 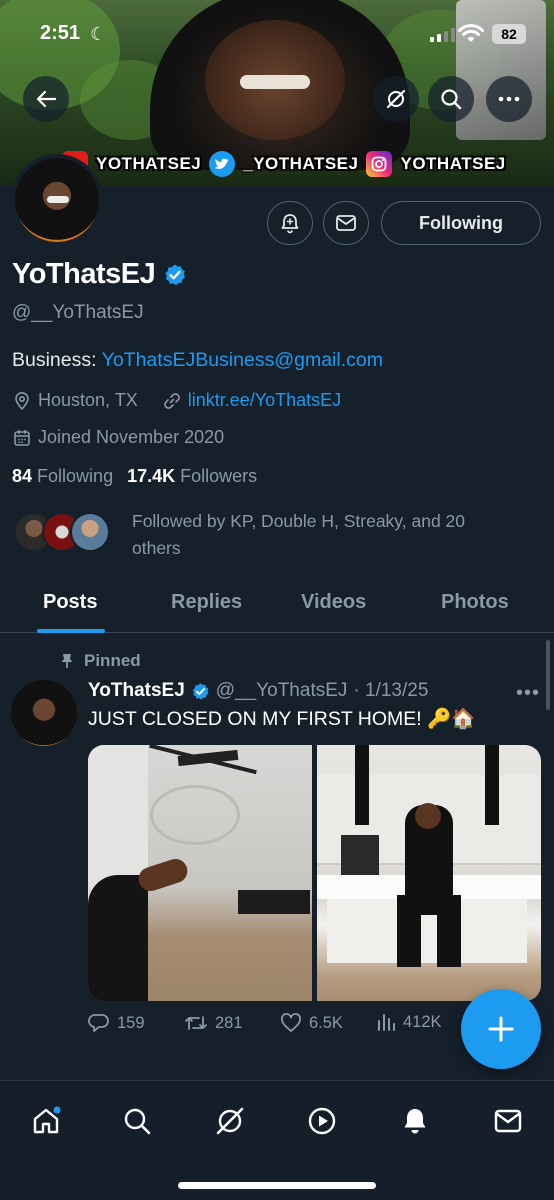 What do you see at coordinates (171, 400) in the screenshot?
I see `link-icon` at bounding box center [171, 400].